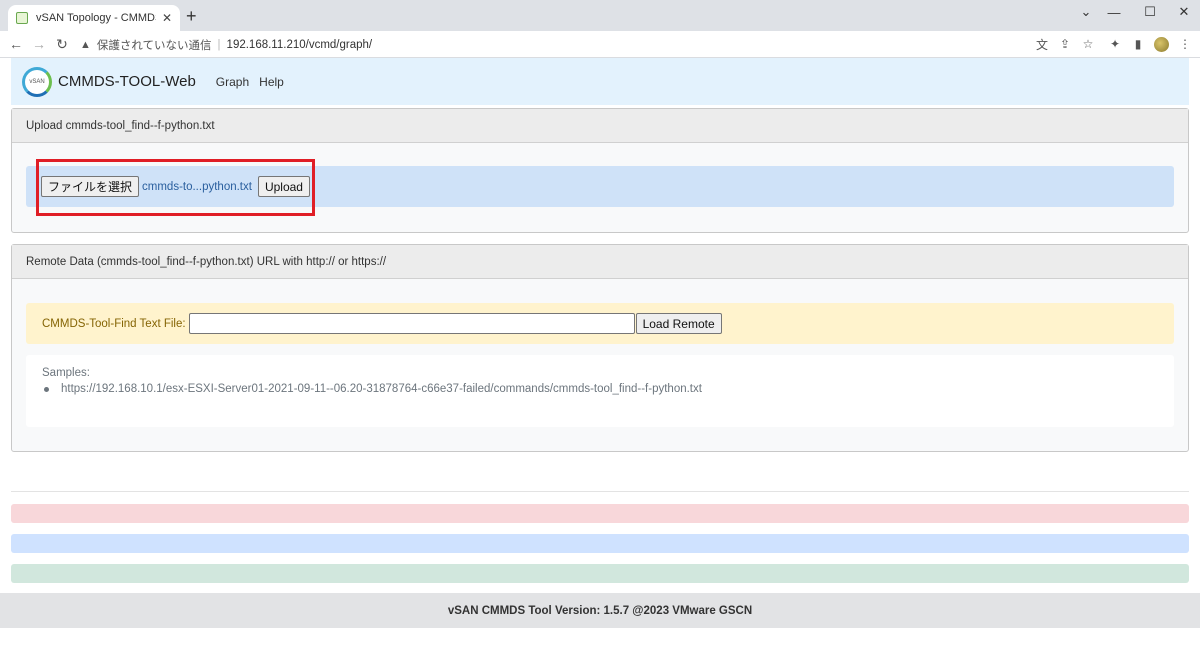 Image resolution: width=1200 pixels, height=648 pixels. What do you see at coordinates (66, 373) in the screenshot?
I see `samples-label: Samples:` at bounding box center [66, 373].